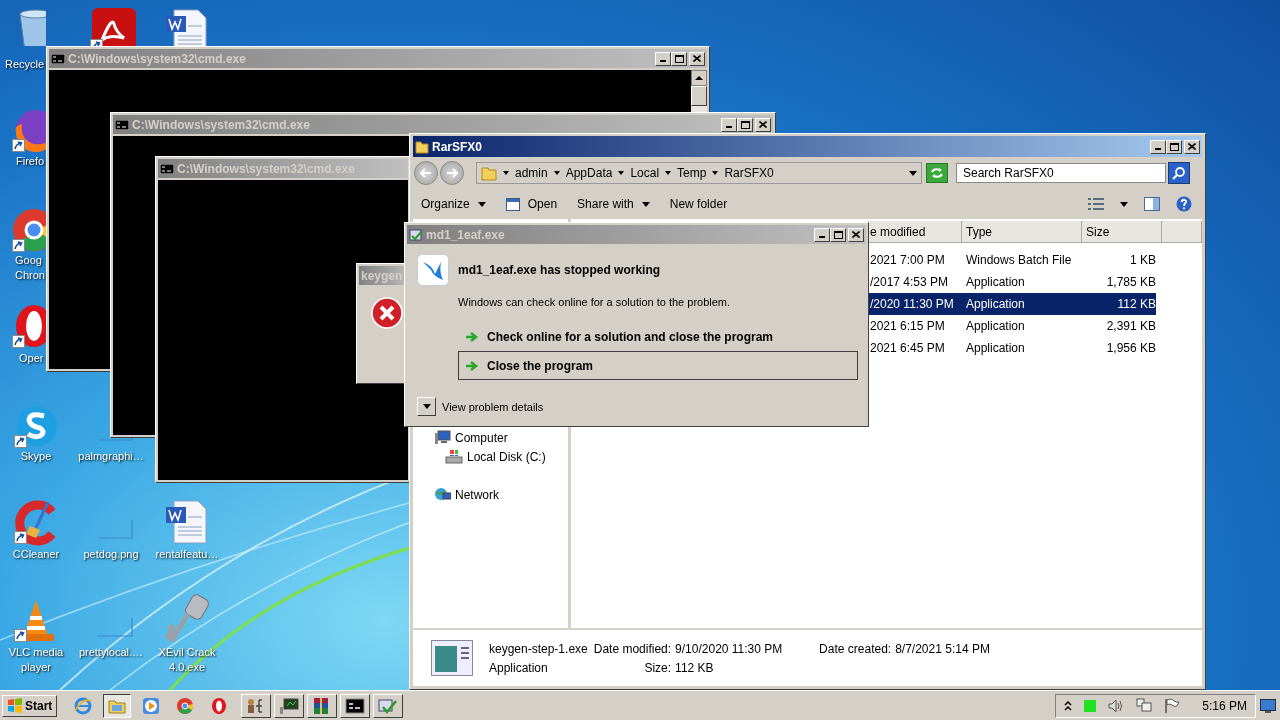  Describe the element at coordinates (1136, 304) in the screenshot. I see `table-cell-text: 112 KB` at that location.